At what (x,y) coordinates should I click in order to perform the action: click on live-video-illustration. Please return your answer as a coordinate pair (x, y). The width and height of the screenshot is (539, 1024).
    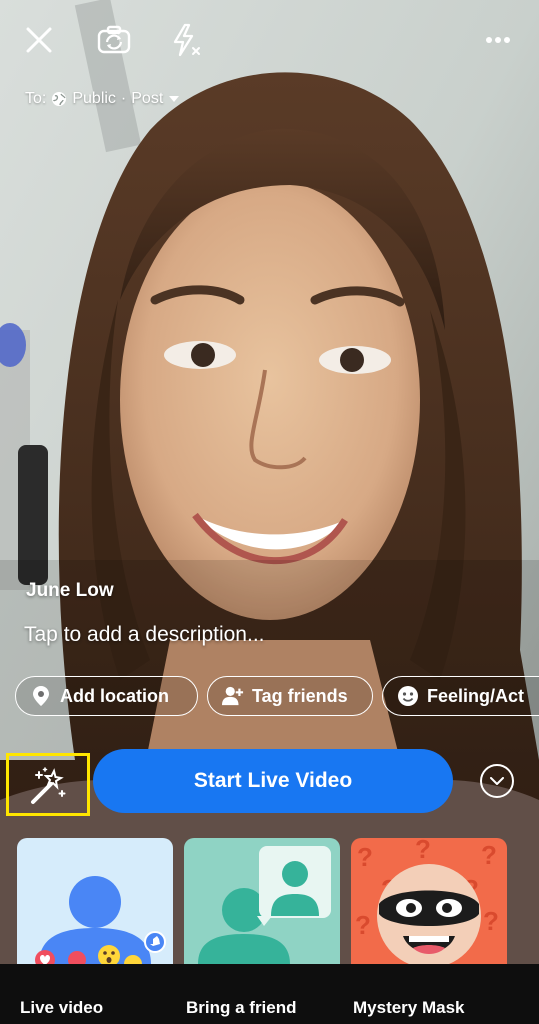
    Looking at the image, I should click on (100, 920).